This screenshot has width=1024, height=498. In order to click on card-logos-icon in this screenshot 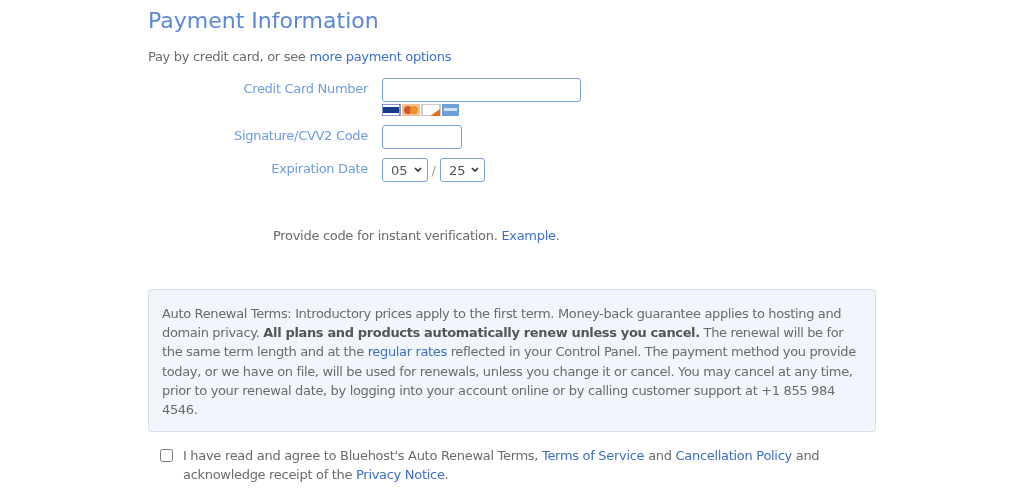, I will do `click(420, 110)`.